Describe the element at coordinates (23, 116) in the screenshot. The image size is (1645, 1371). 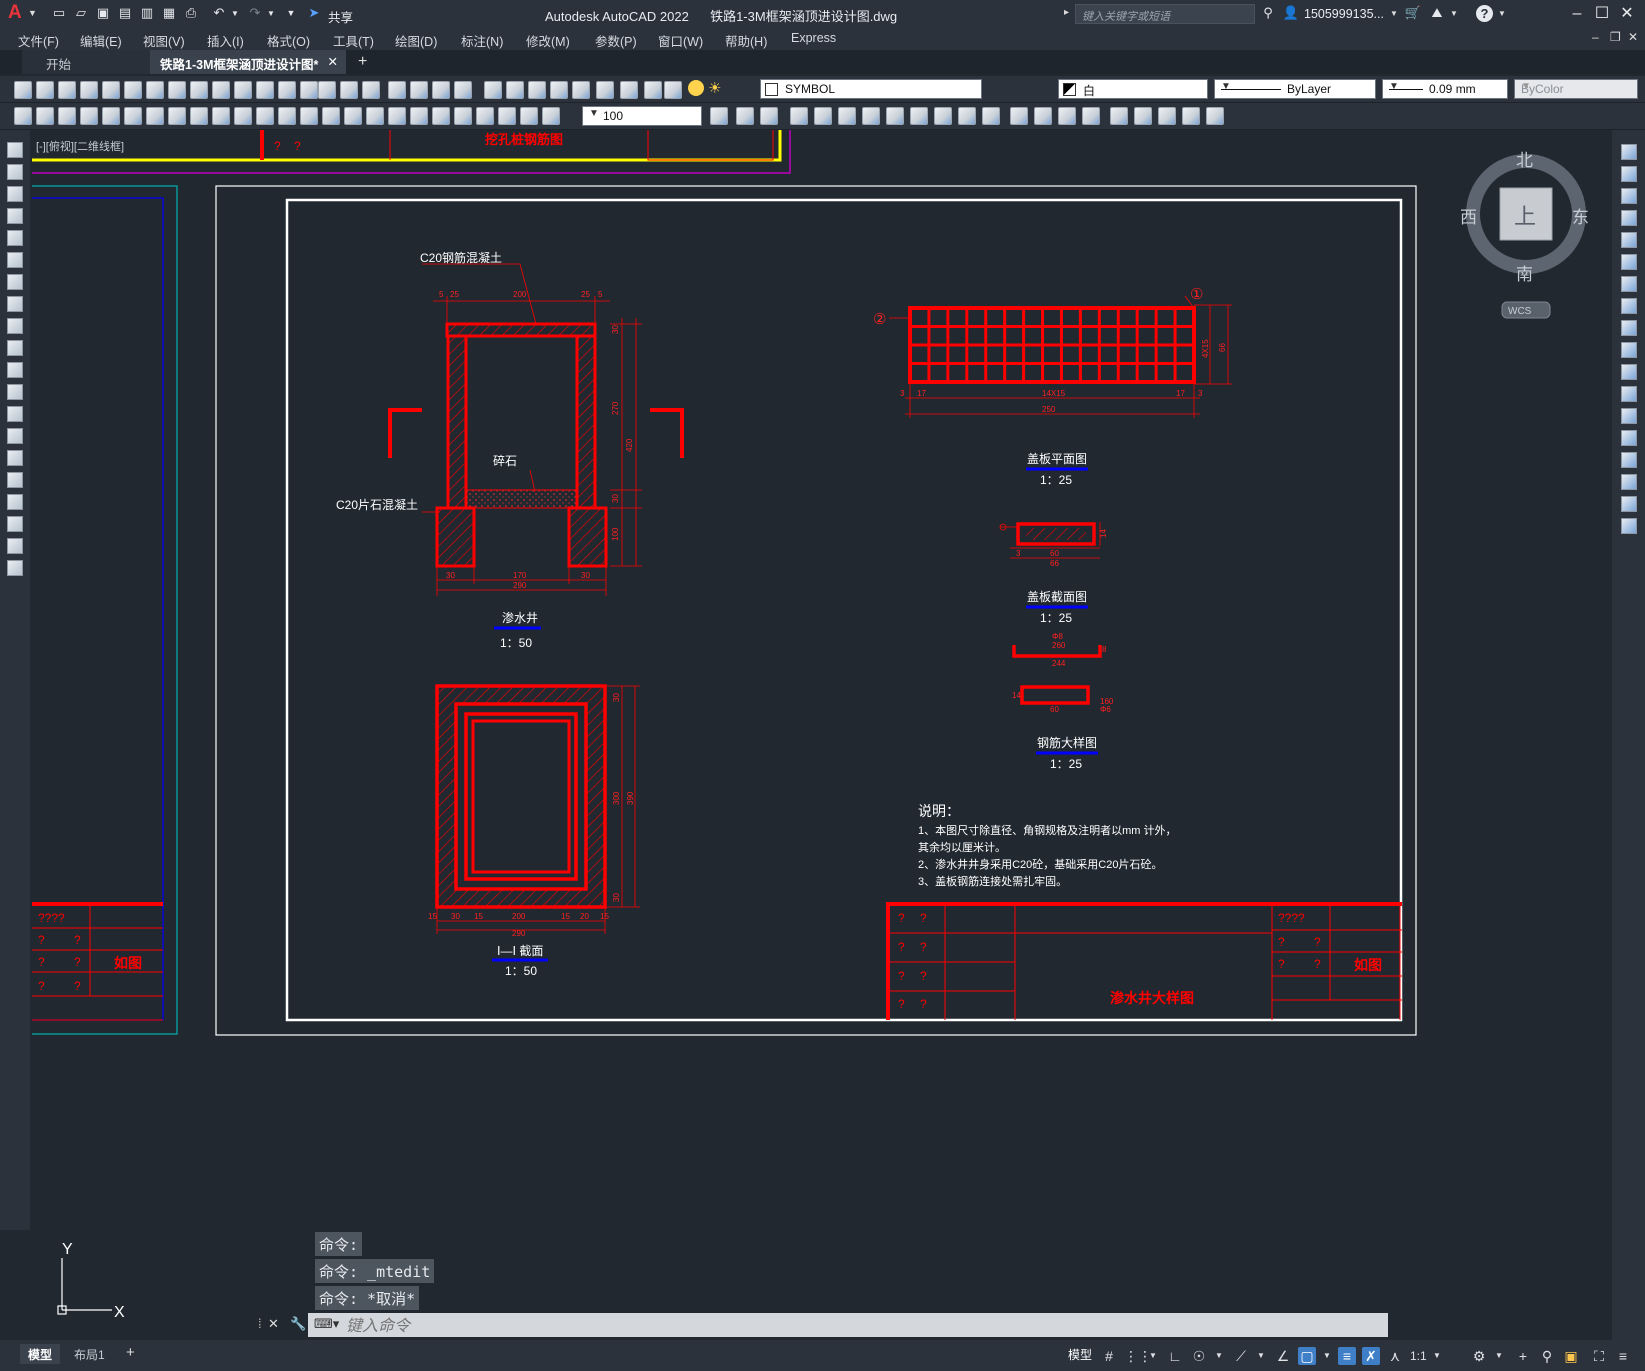
I see `refedit-icon` at that location.